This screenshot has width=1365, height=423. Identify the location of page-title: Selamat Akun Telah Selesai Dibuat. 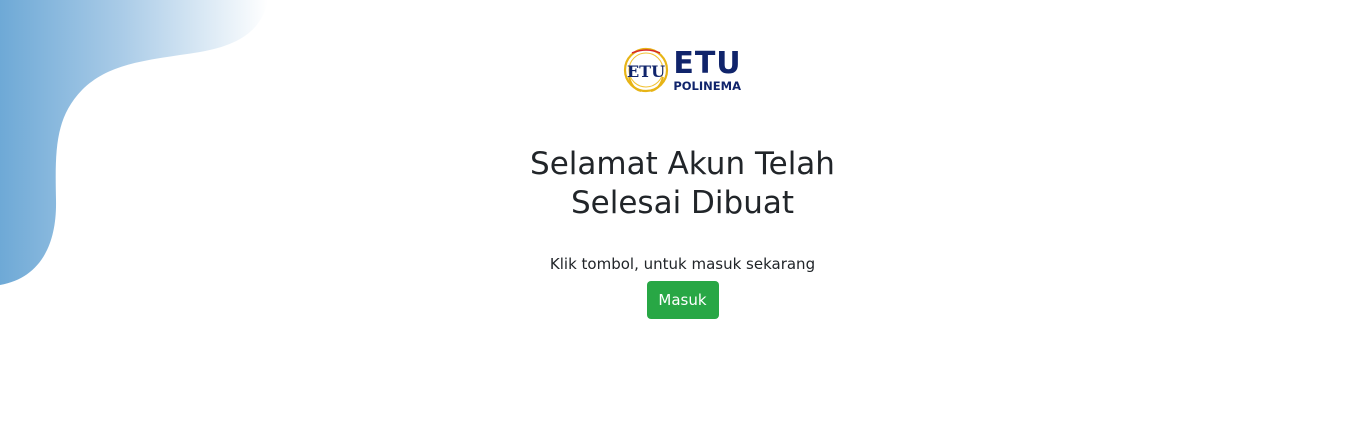
(682, 184).